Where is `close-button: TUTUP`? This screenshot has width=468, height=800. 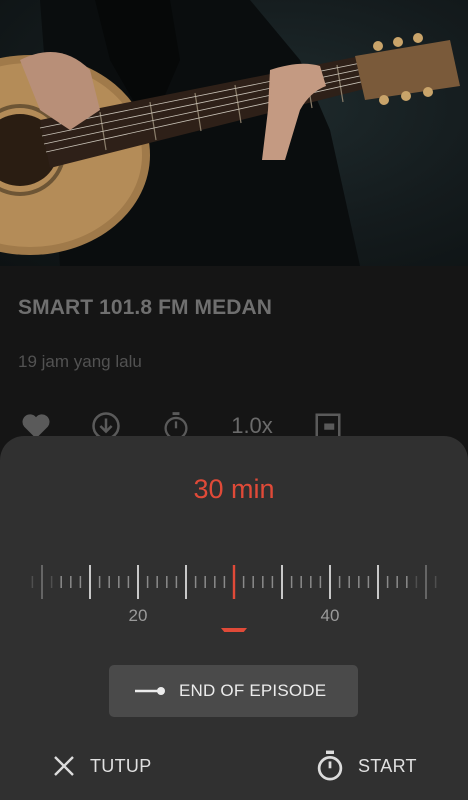
close-button: TUTUP is located at coordinates (102, 766).